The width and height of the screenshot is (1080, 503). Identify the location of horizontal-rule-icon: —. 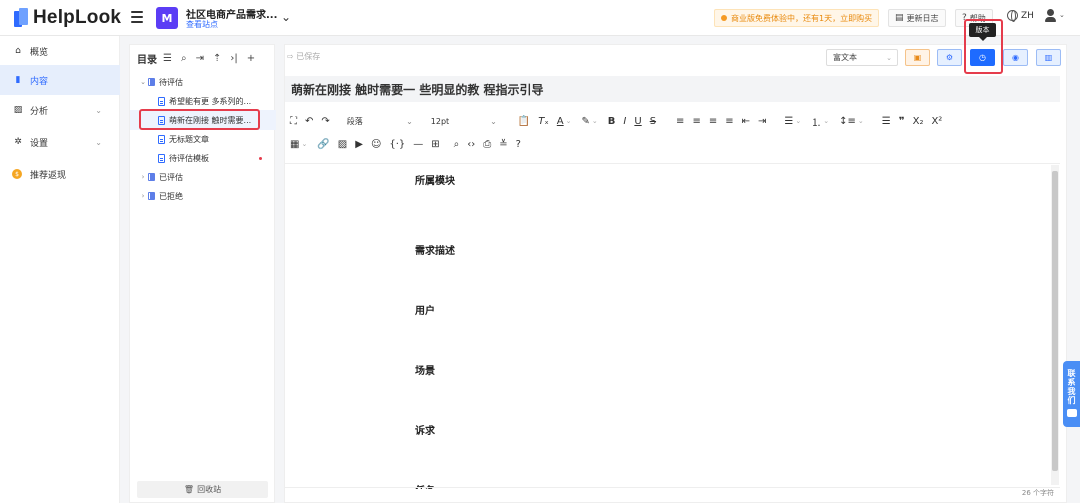
(418, 144).